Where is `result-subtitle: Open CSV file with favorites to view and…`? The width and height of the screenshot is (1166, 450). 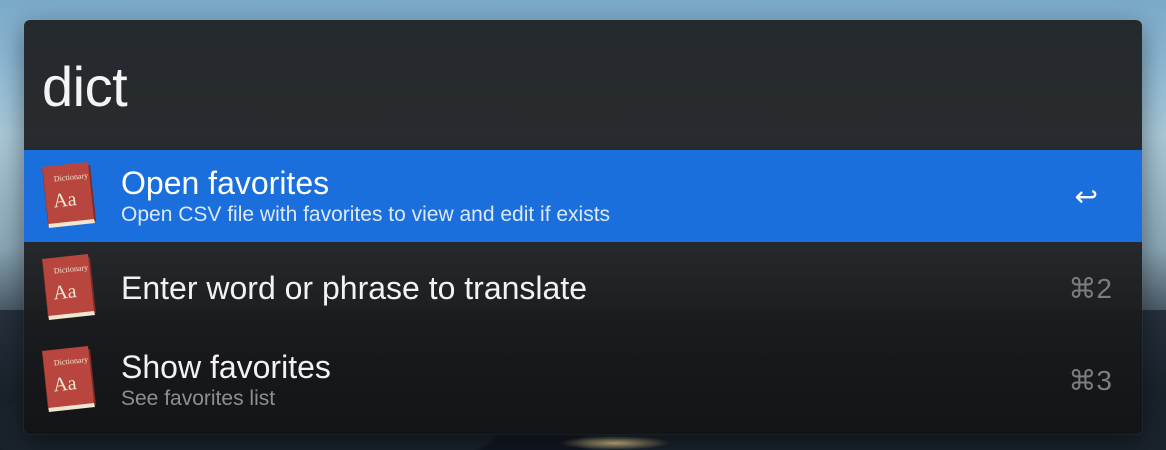
result-subtitle: Open CSV file with favorites to view and… is located at coordinates (366, 214).